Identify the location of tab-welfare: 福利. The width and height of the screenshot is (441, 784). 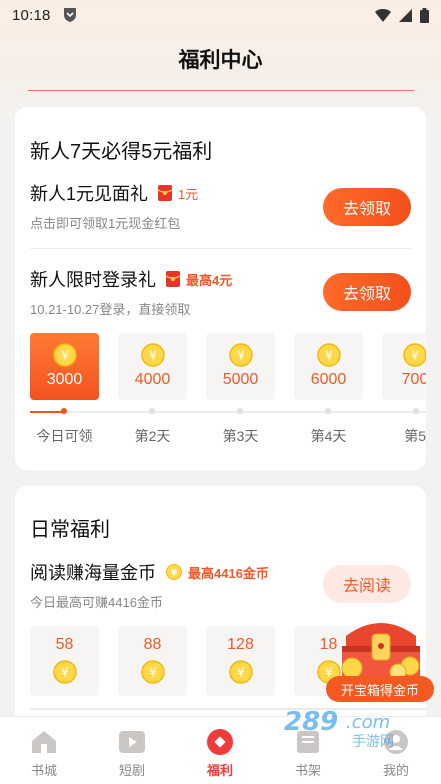
(220, 750).